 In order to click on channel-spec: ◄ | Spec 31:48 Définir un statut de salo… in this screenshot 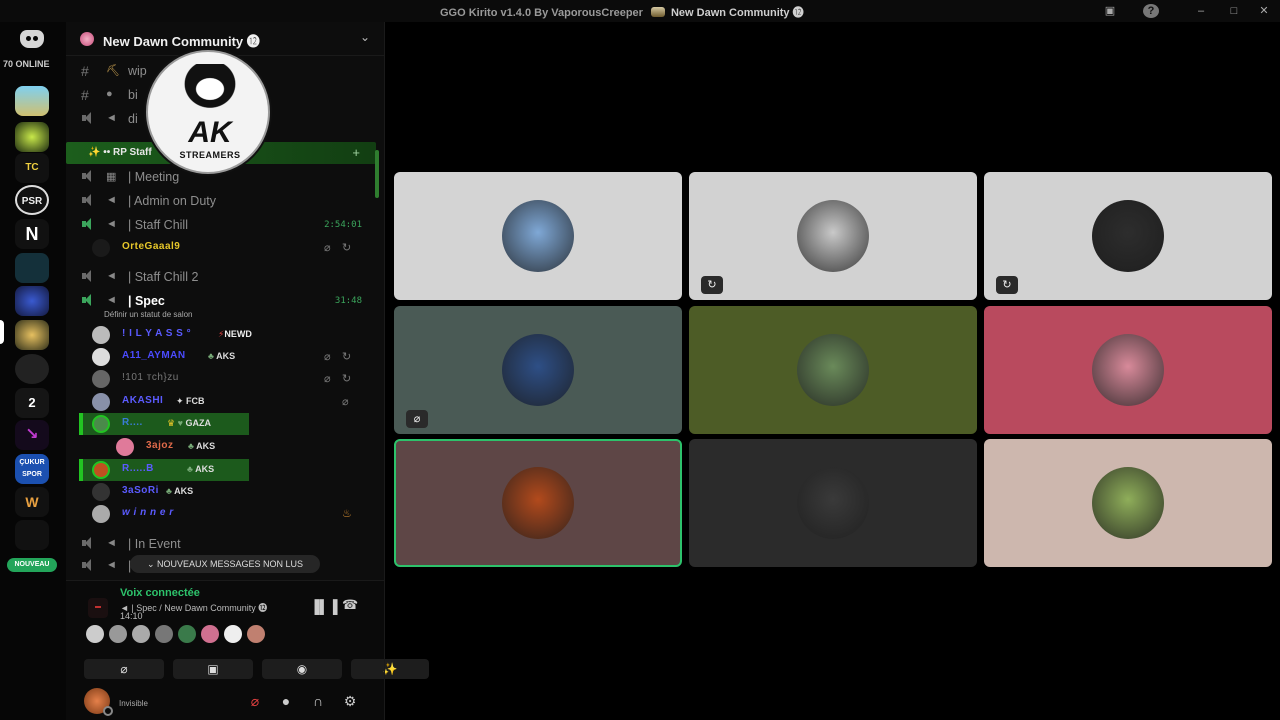, I will do `click(221, 306)`.